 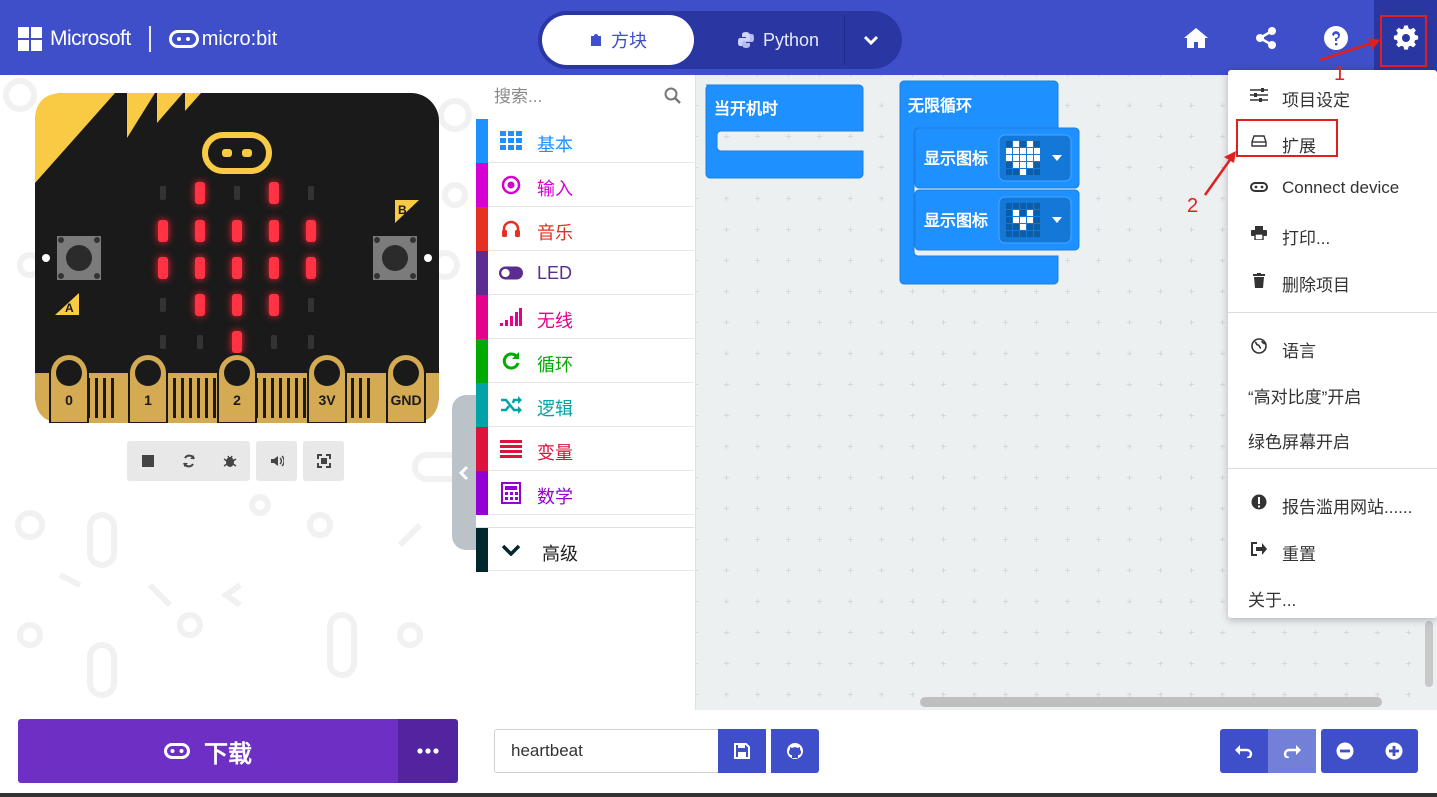 I want to click on fullscreen-button, so click(x=323, y=461).